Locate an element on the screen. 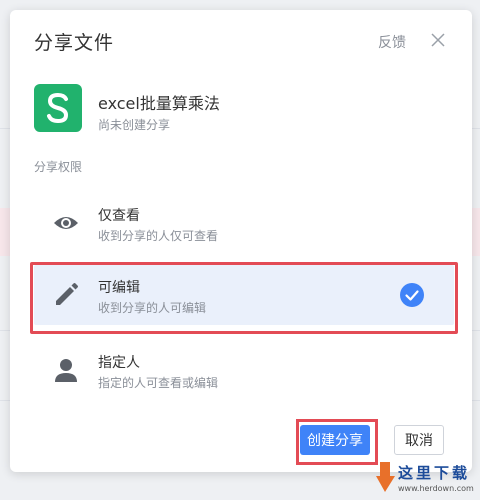 The width and height of the screenshot is (480, 500). s-letter-icon is located at coordinates (58, 108).